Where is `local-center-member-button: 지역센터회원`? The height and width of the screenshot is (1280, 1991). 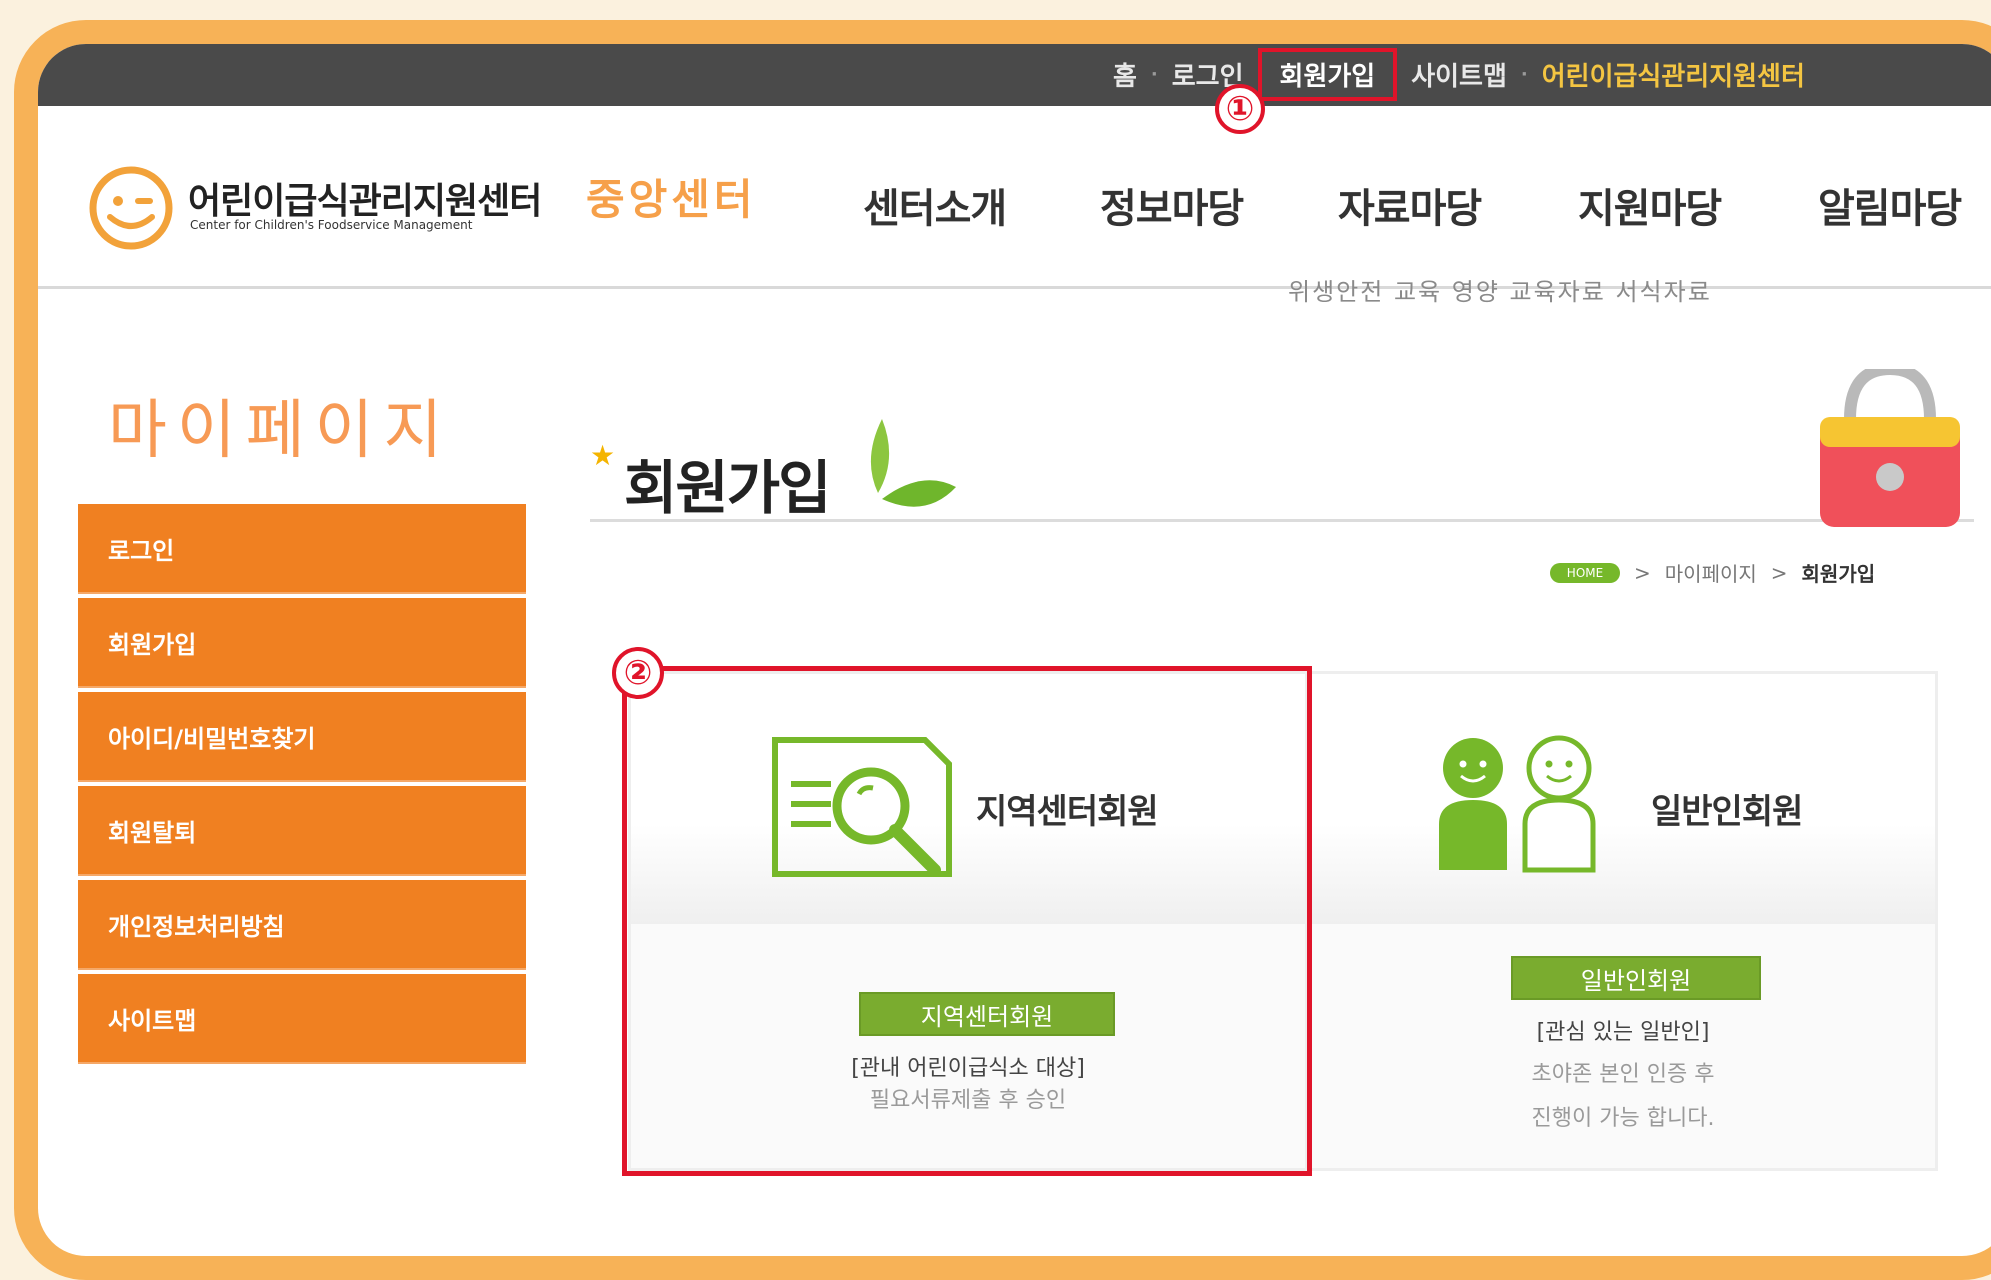
local-center-member-button: 지역센터회원 is located at coordinates (987, 1014).